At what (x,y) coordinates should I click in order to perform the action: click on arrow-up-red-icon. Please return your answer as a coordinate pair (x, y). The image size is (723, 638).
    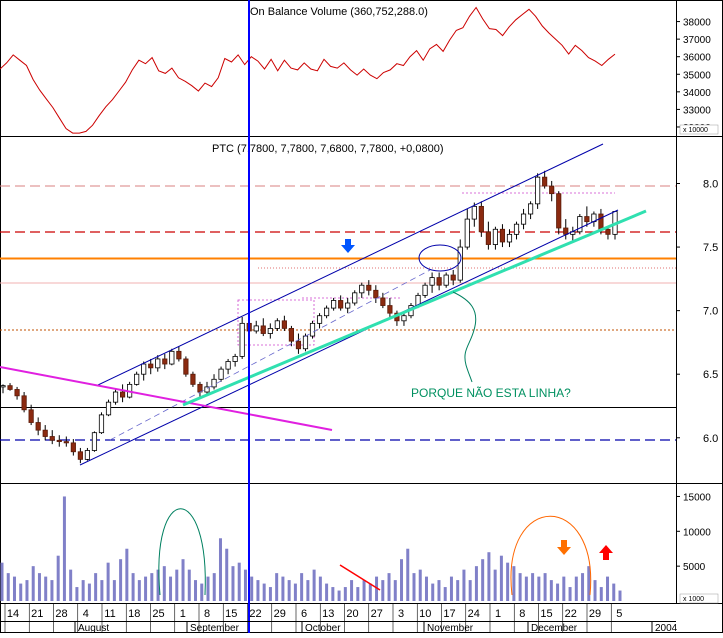
    Looking at the image, I should click on (606, 552).